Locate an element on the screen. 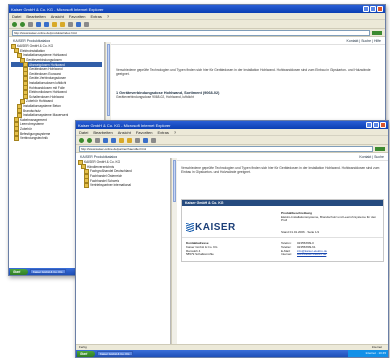 The image size is (390, 358). card-logo-area: KAISER is located at coordinates (233, 223).